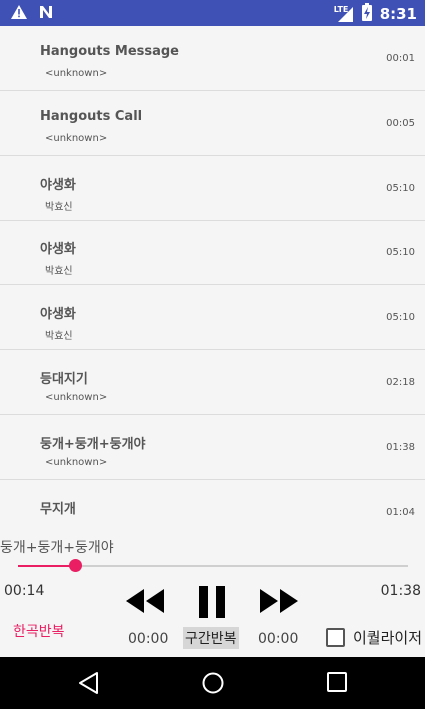 The image size is (425, 709). I want to click on seek-bar-thumb, so click(75, 565).